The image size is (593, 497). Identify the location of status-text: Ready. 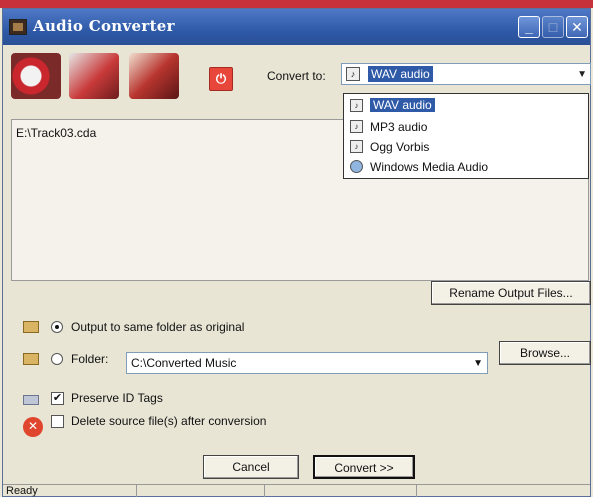
(70, 491).